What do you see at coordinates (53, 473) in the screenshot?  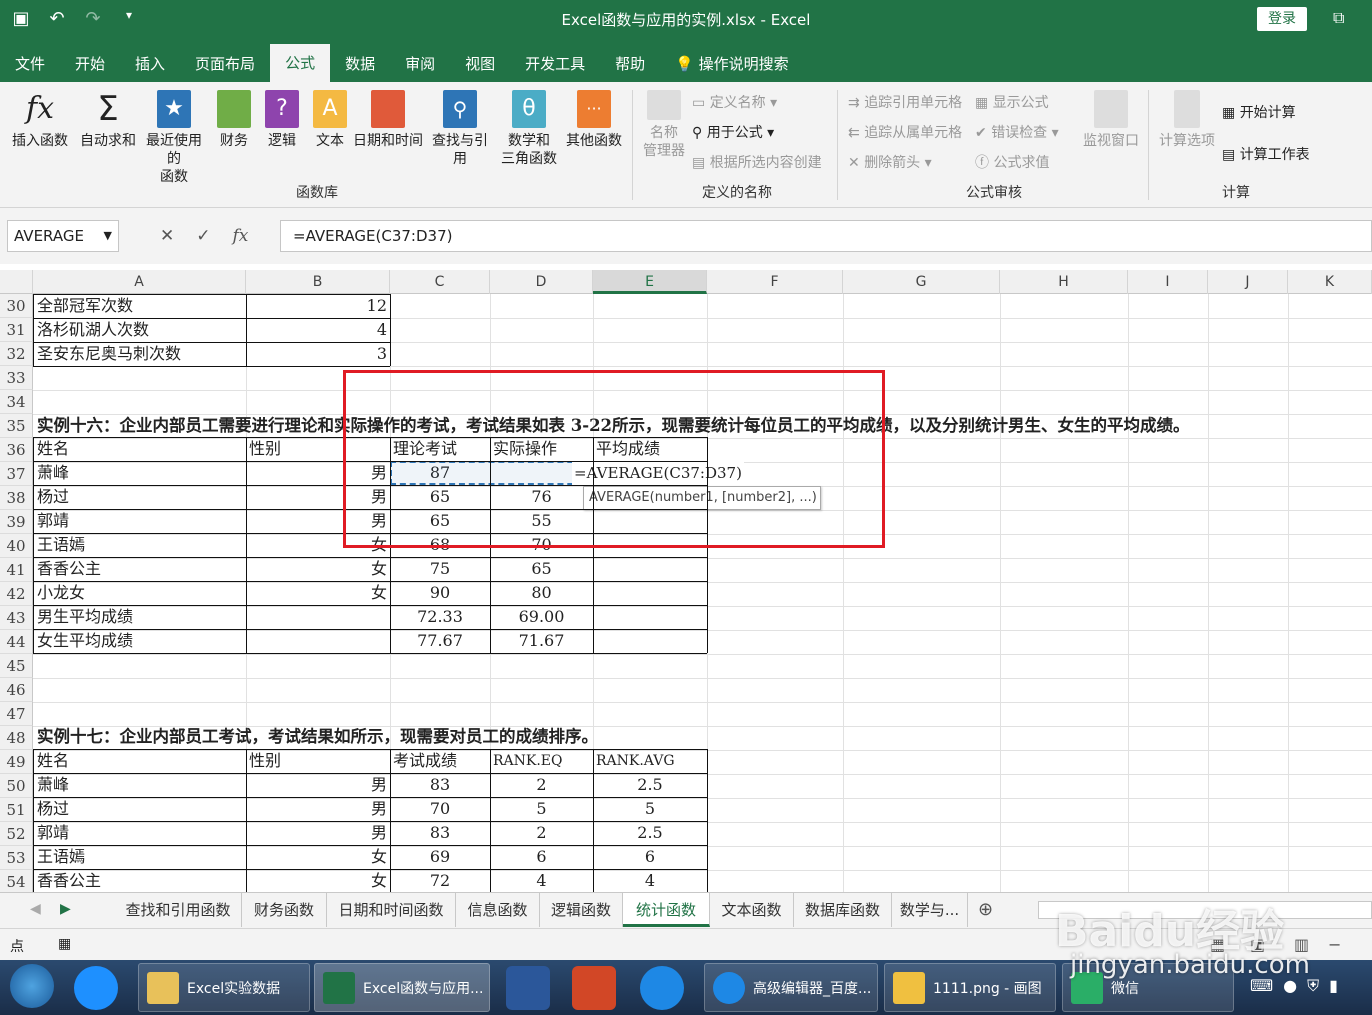 I see `t1-cell-name: 萧峰` at bounding box center [53, 473].